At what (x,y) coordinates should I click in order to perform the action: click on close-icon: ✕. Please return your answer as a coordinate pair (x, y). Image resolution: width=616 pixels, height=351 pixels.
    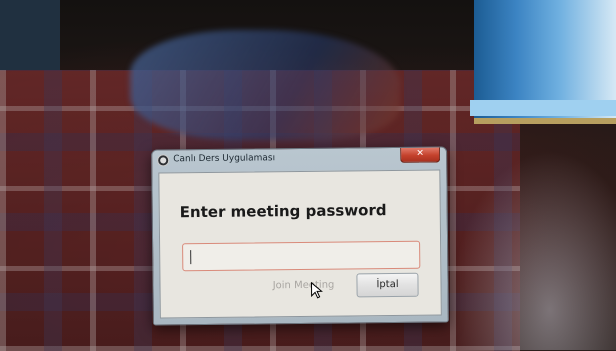
    Looking at the image, I should click on (420, 153).